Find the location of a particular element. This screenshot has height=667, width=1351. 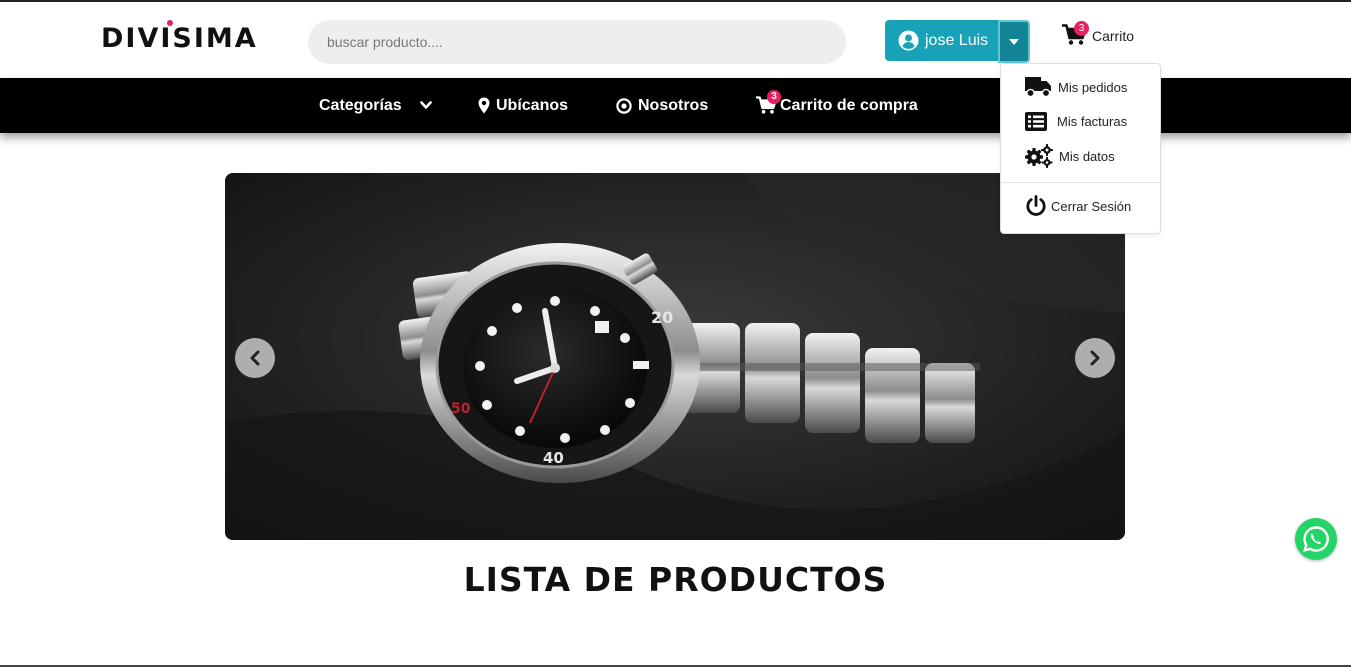

menu-item-label: Cerrar Sesión is located at coordinates (1091, 206).